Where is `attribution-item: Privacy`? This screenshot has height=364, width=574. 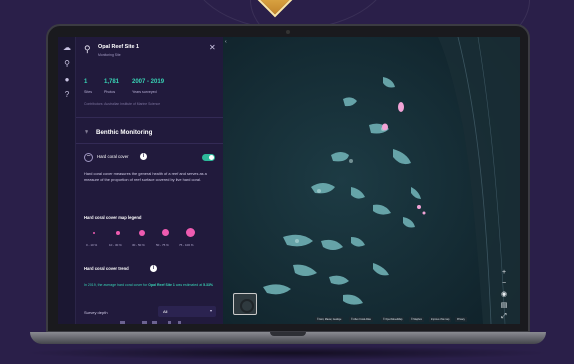 attribution-item: Privacy is located at coordinates (461, 319).